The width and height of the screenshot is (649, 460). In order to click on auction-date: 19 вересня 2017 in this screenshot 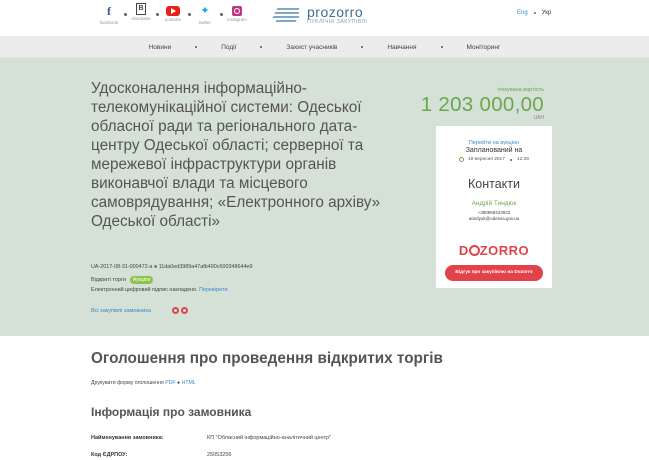, I will do `click(486, 159)`.